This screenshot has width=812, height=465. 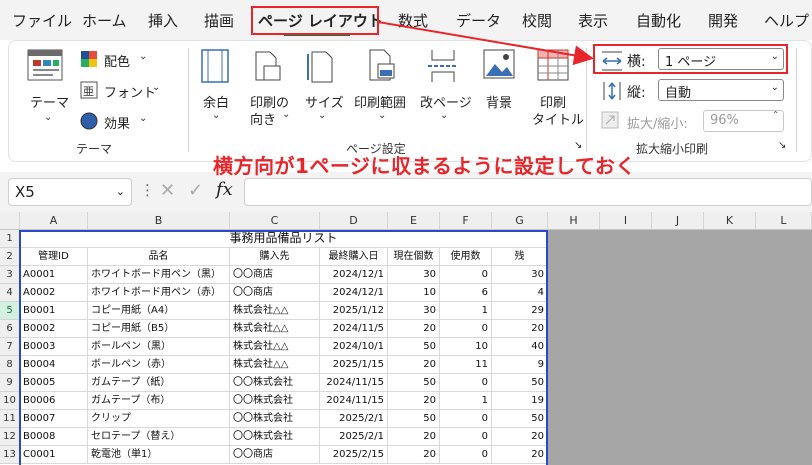 I want to click on scale-value: 96%, so click(x=724, y=120).